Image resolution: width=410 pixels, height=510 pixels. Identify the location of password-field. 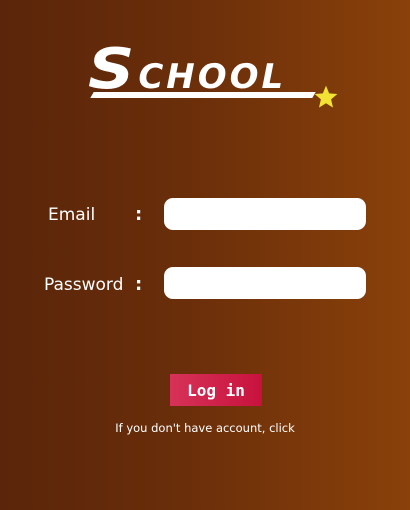
(265, 283).